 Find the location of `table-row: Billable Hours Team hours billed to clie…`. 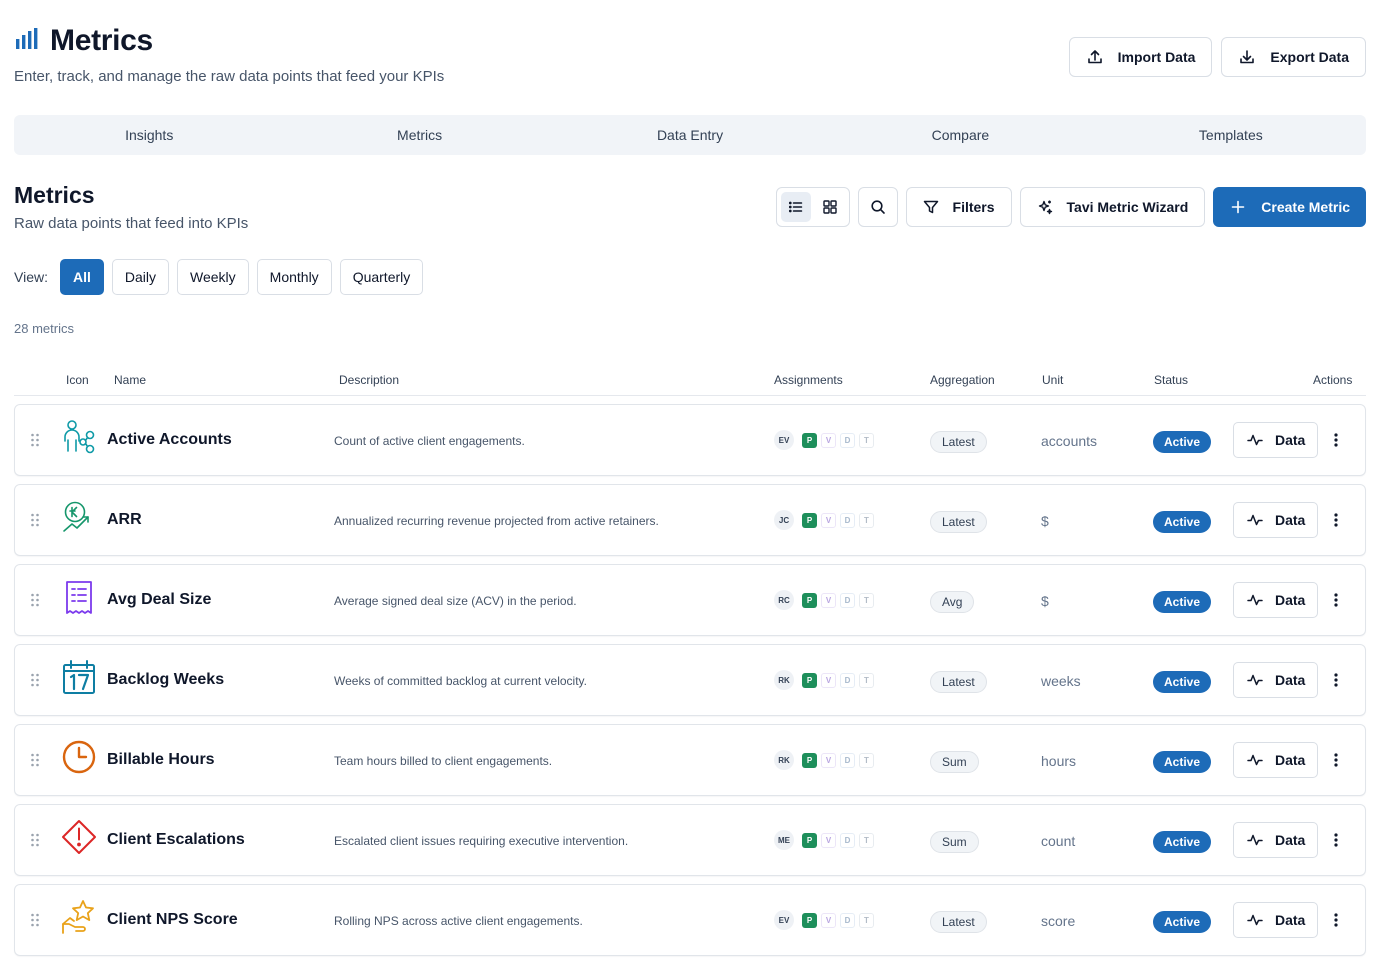

table-row: Billable Hours Team hours billed to clie… is located at coordinates (690, 760).